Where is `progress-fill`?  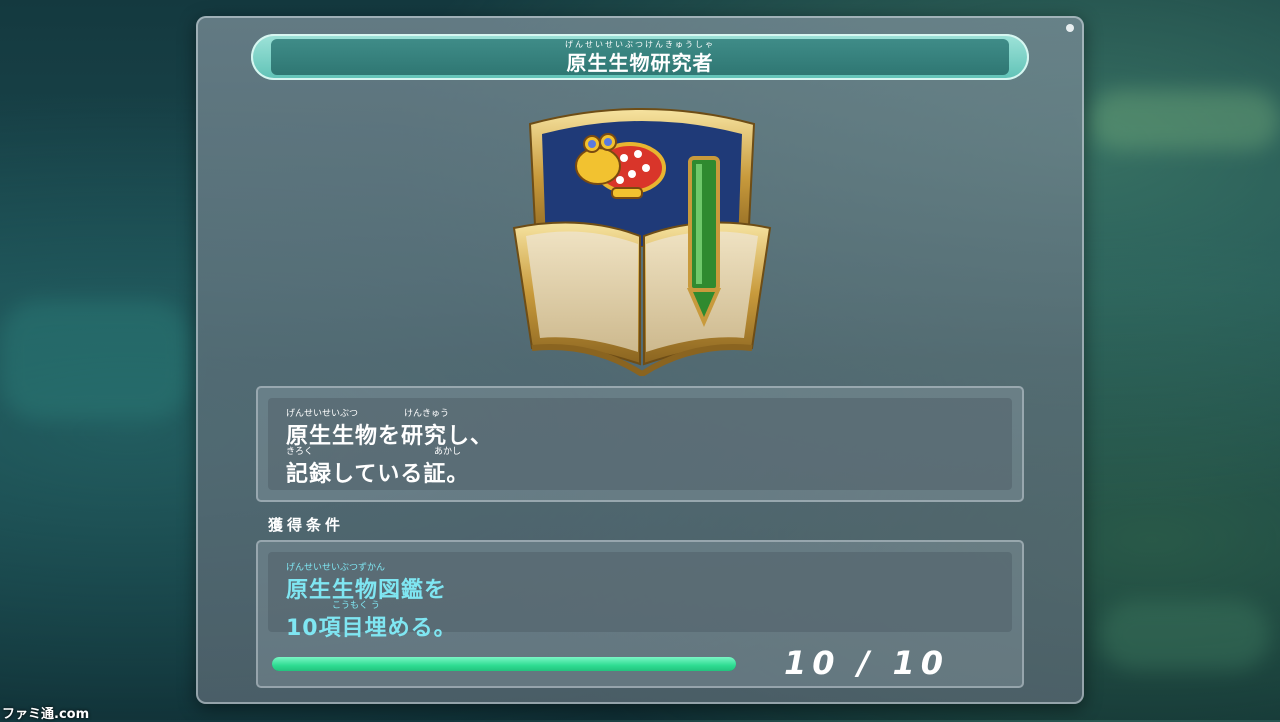
progress-fill is located at coordinates (504, 664).